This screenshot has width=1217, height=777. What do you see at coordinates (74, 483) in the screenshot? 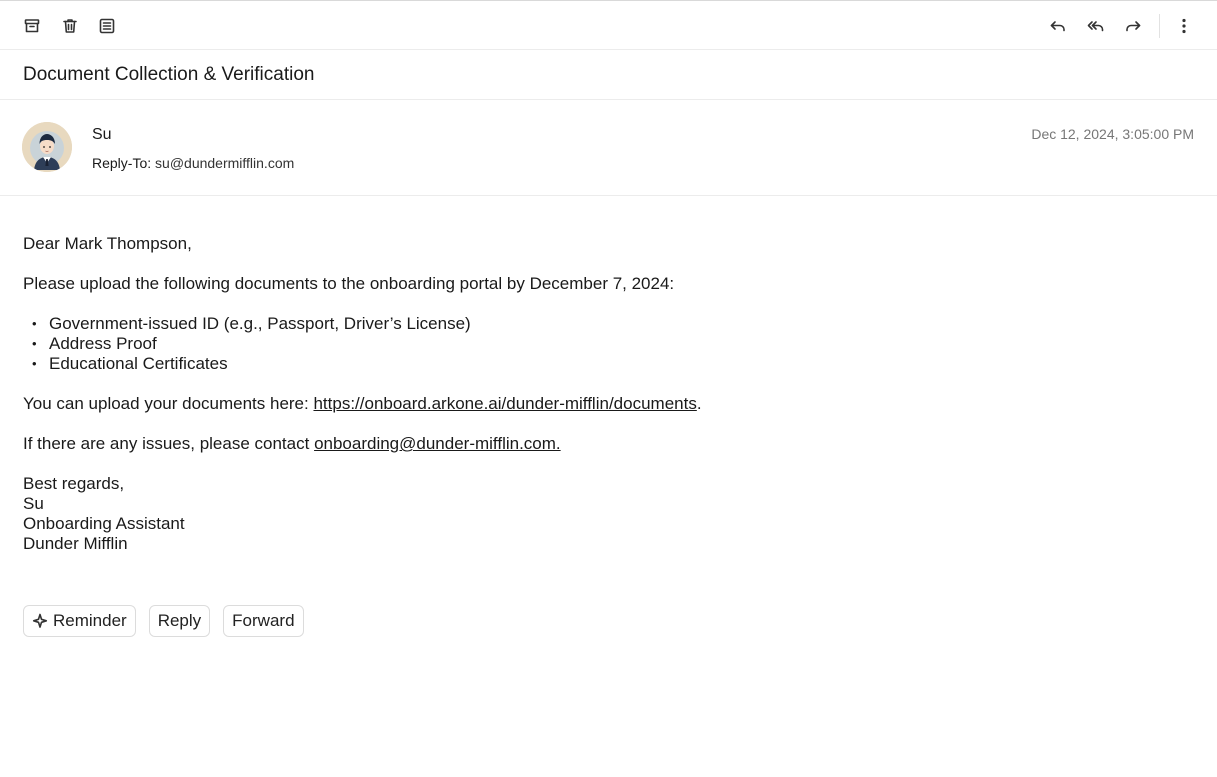
I see `signoff: Best regards,` at bounding box center [74, 483].